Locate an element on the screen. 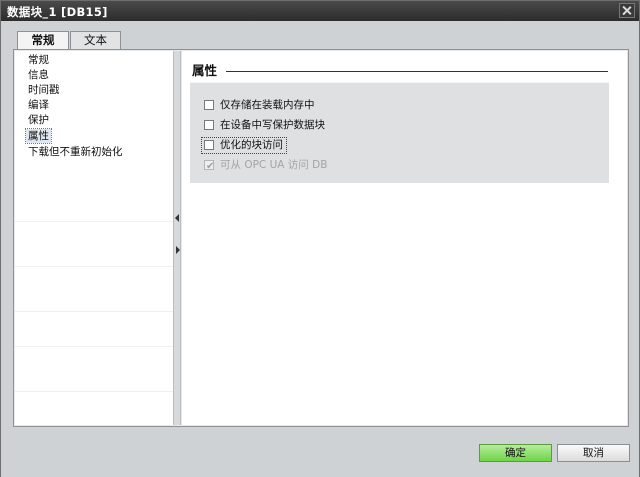  title-bar: 数据块_1 [DB15] is located at coordinates (320, 11).